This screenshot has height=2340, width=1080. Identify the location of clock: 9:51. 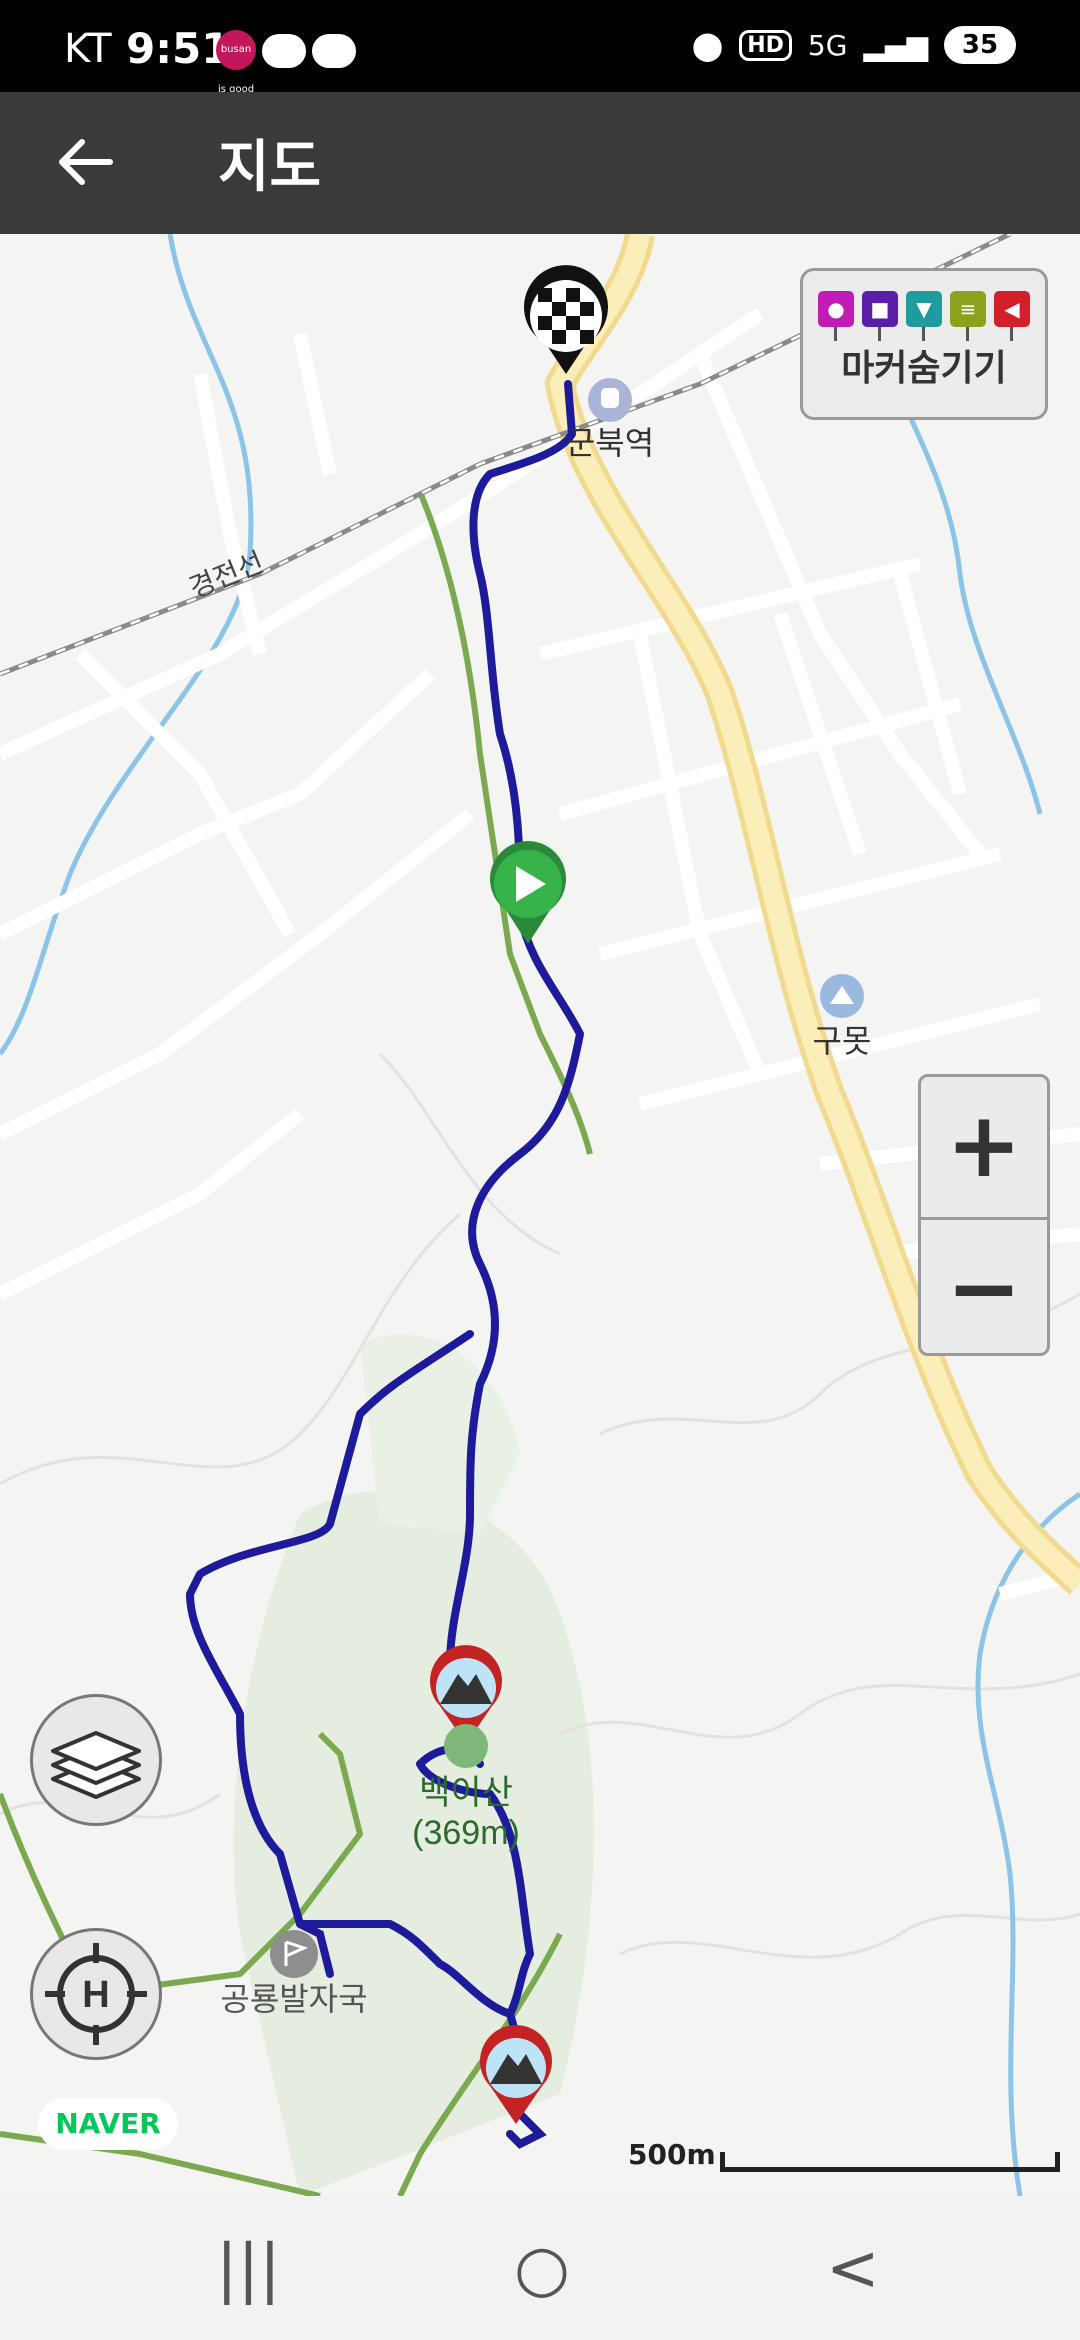
(178, 48).